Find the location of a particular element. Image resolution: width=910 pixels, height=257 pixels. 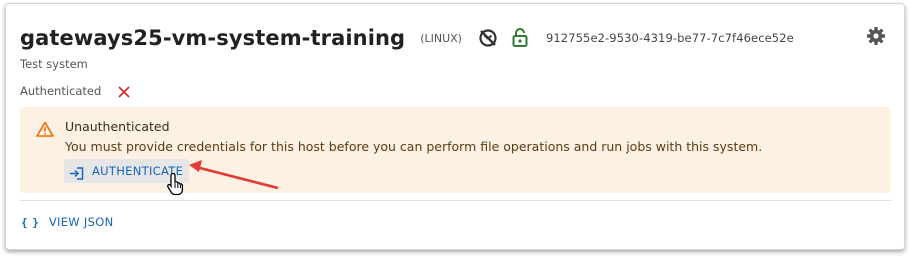

warning-icon is located at coordinates (45, 129).